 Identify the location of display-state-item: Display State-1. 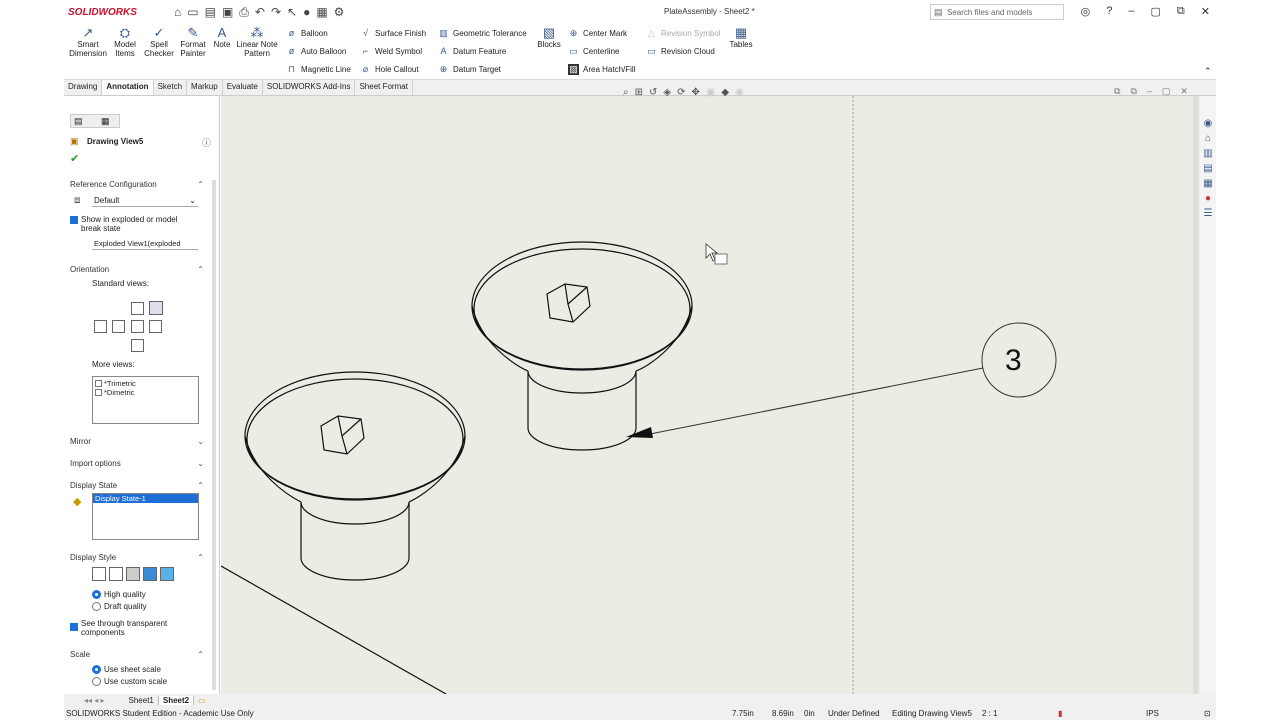
(145, 498).